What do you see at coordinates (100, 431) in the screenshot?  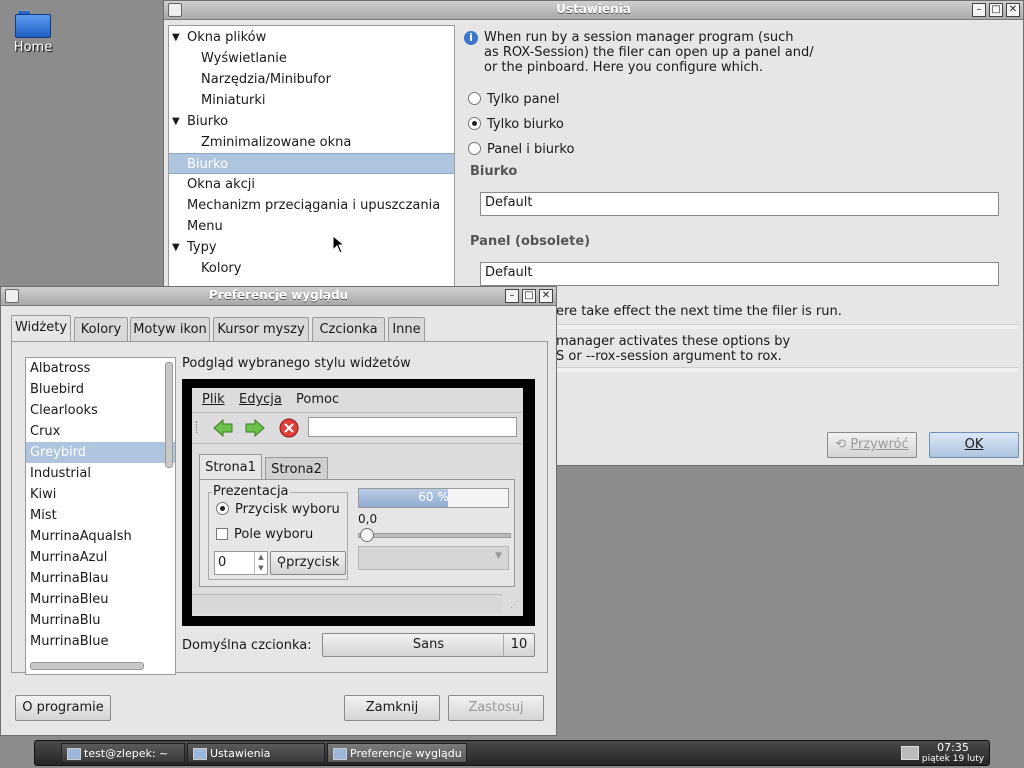 I see `list-item: Crux` at bounding box center [100, 431].